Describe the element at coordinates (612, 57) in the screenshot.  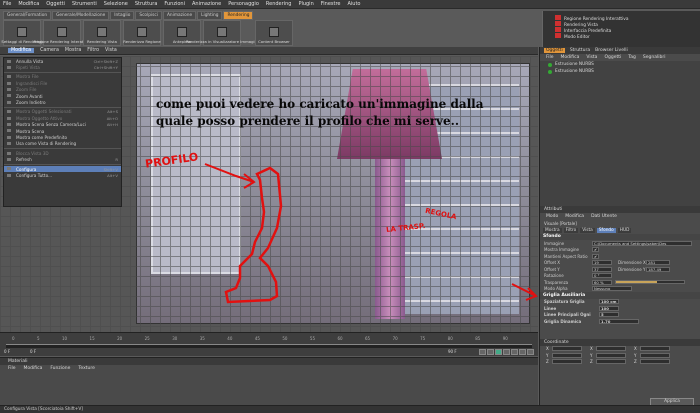
I see `om-menu-oggetti: Oggetti` at that location.